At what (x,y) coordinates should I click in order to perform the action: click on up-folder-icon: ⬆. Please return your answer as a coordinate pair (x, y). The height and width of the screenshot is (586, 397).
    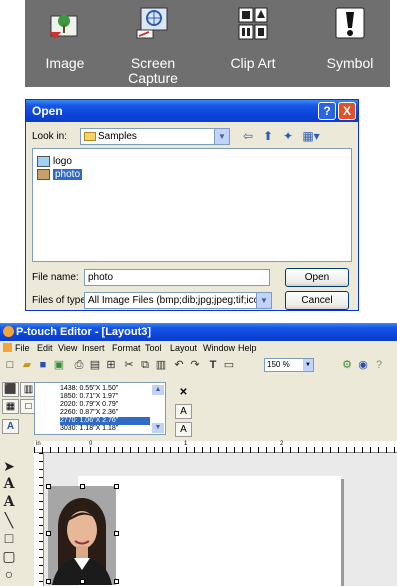
    Looking at the image, I should click on (268, 136).